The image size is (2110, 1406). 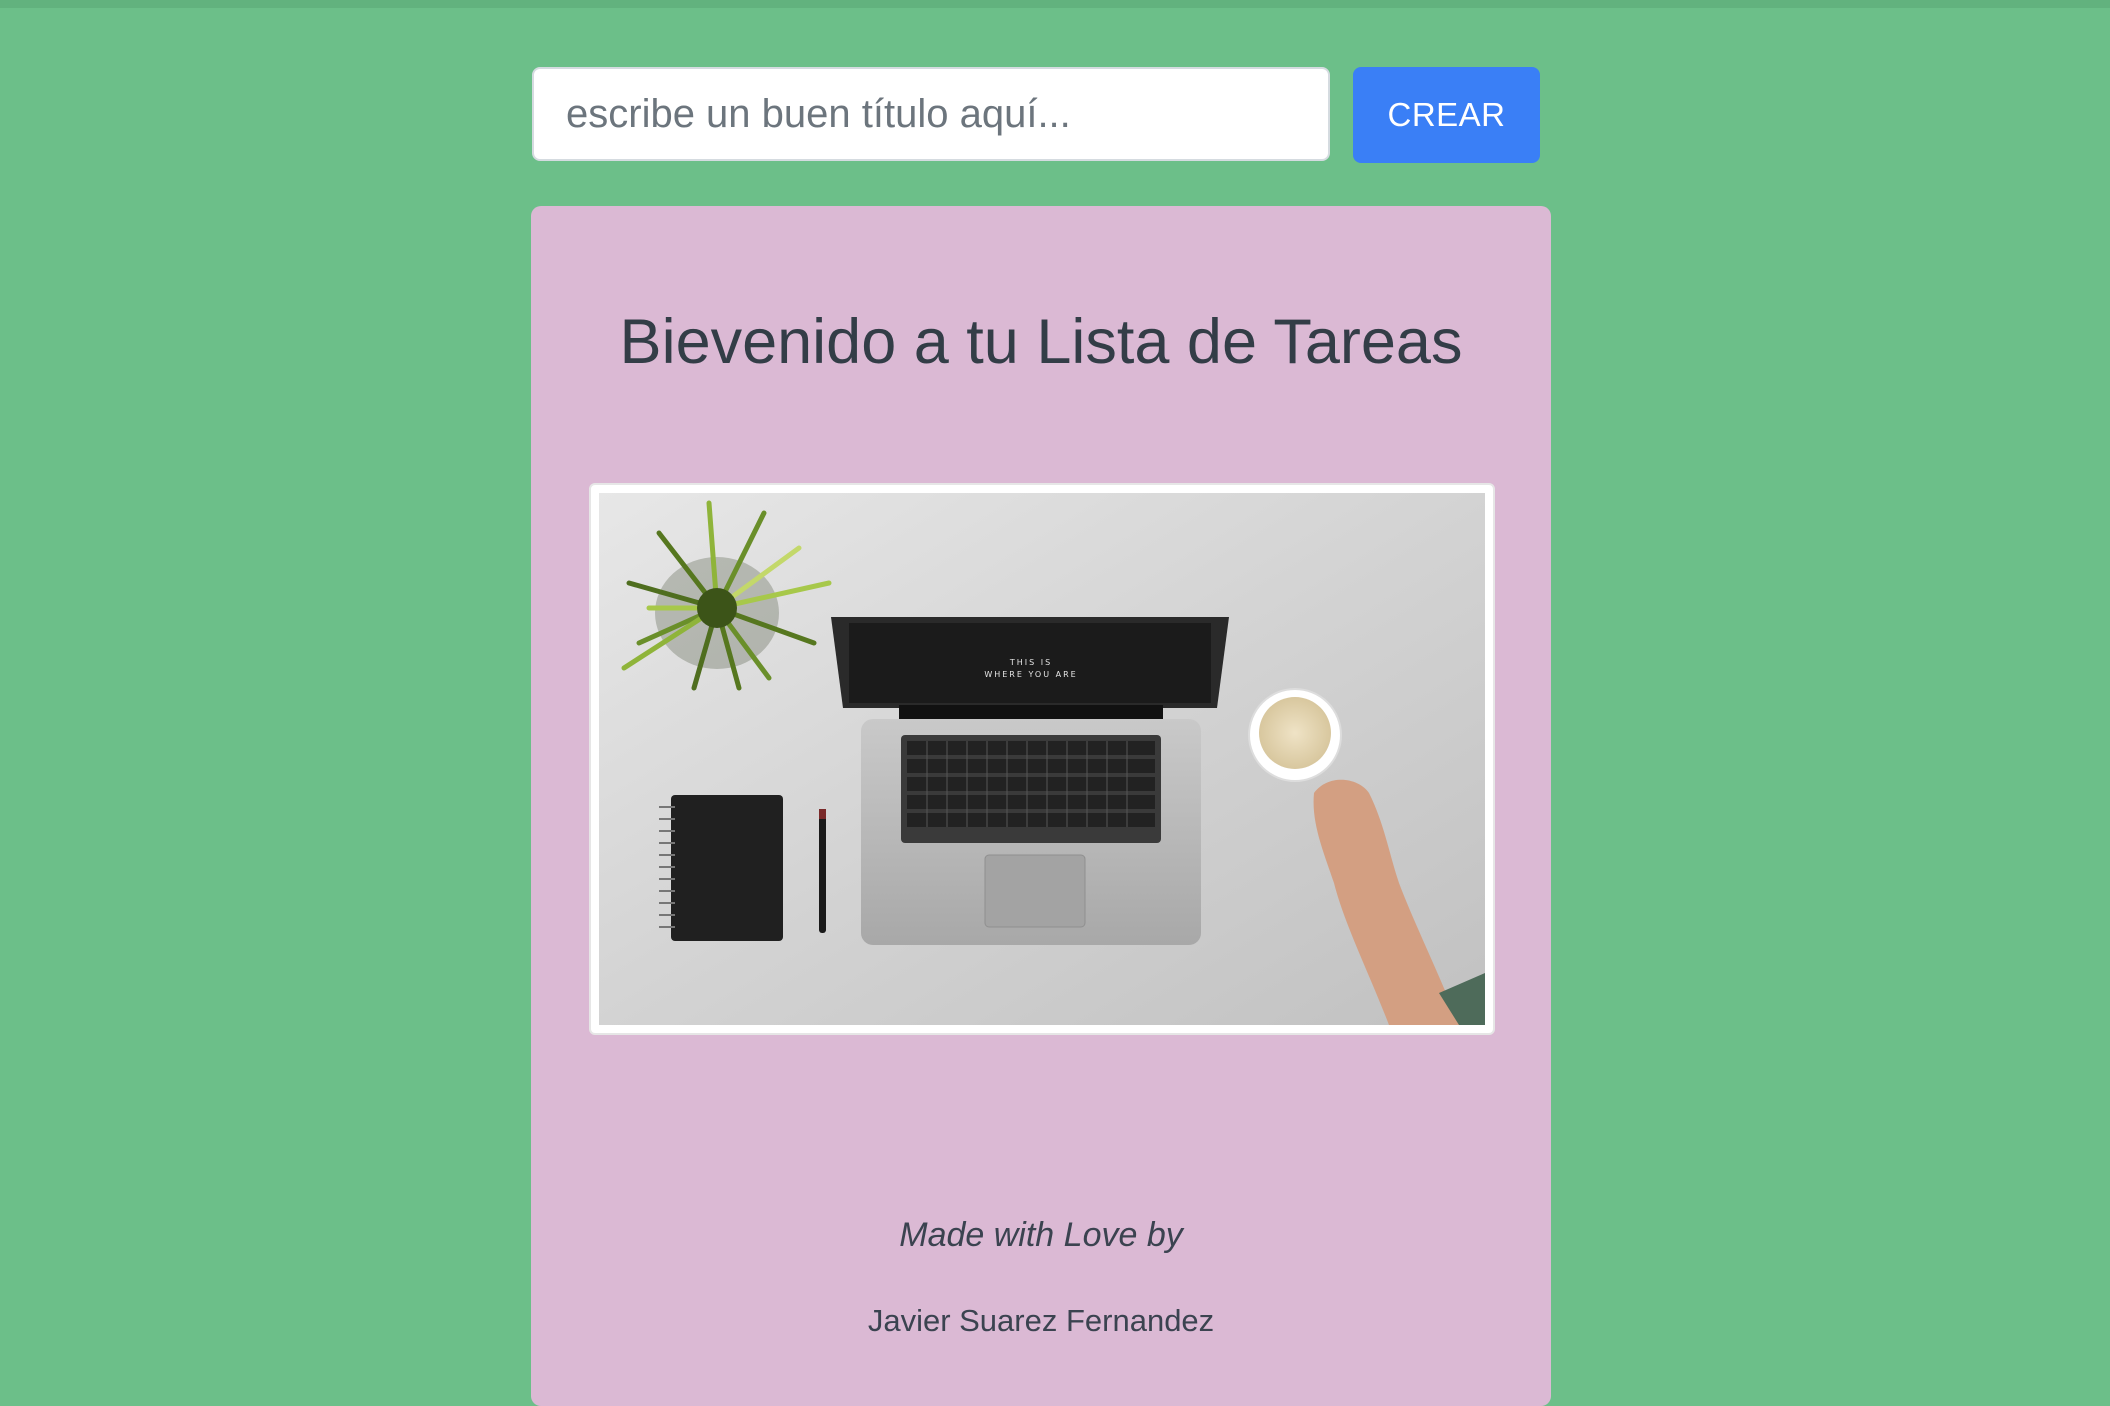 What do you see at coordinates (721, 868) in the screenshot?
I see `notebook-illustration` at bounding box center [721, 868].